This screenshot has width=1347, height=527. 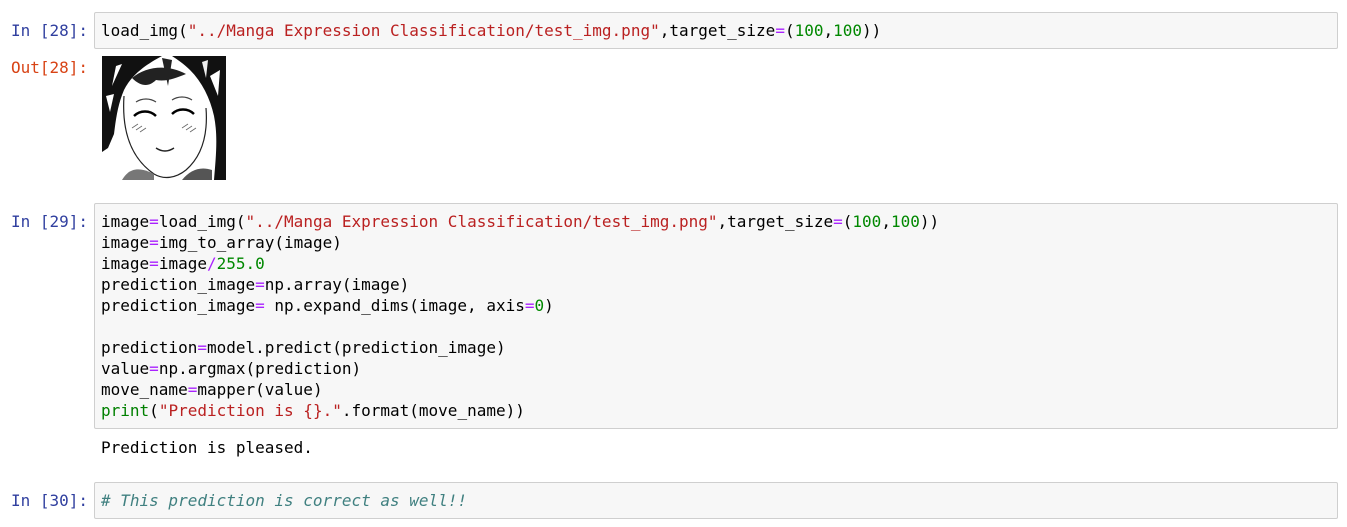 What do you see at coordinates (49, 500) in the screenshot?
I see `cell-30-in-prompt: In [30]:` at bounding box center [49, 500].